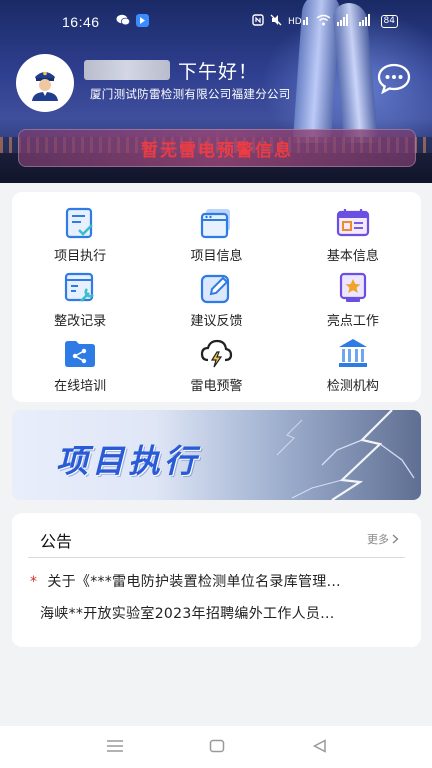 The width and height of the screenshot is (432, 768). I want to click on notice-more-link: 更多, so click(383, 539).